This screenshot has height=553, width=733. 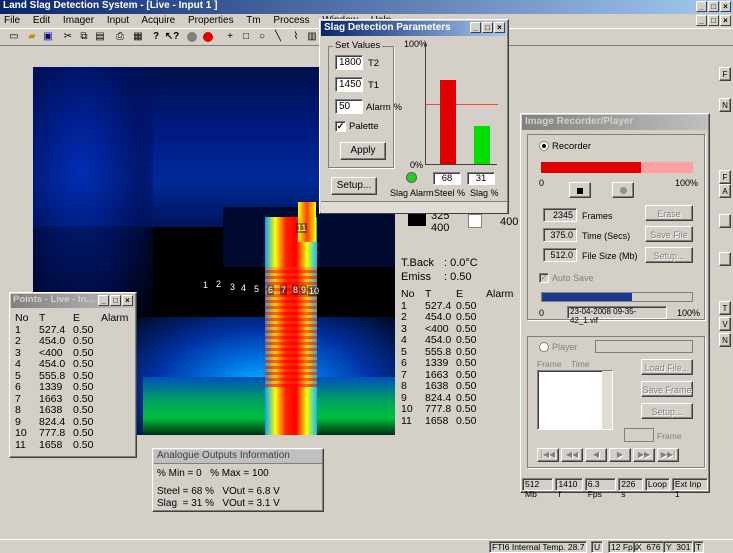 I want to click on slag-minimize-button: _, so click(x=475, y=27).